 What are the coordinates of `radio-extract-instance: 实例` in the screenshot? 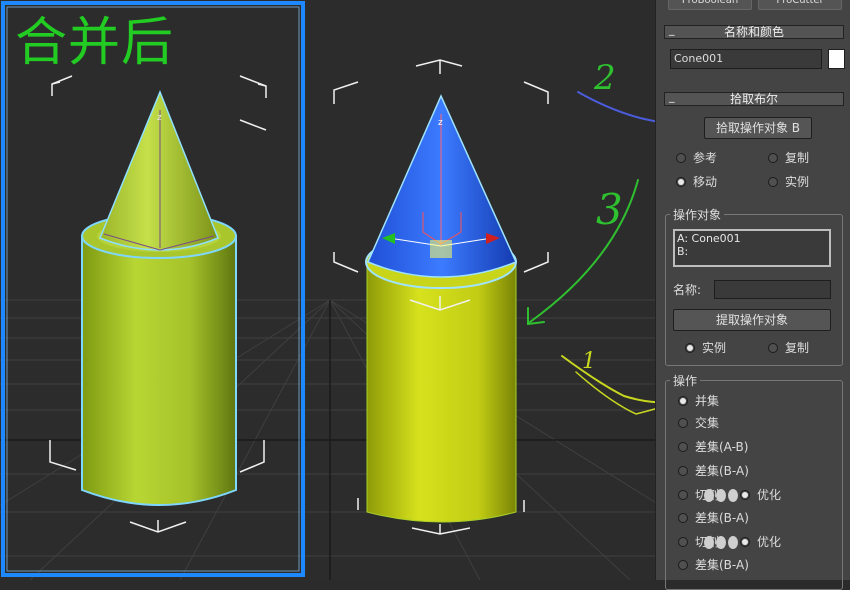 It's located at (705, 348).